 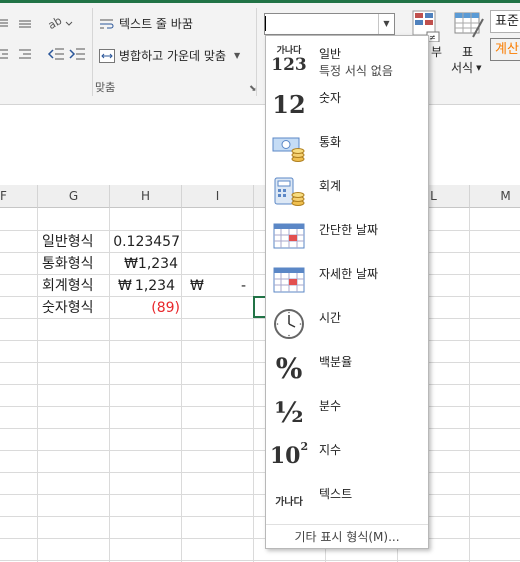 I want to click on wrap-text-icon, so click(x=107, y=24).